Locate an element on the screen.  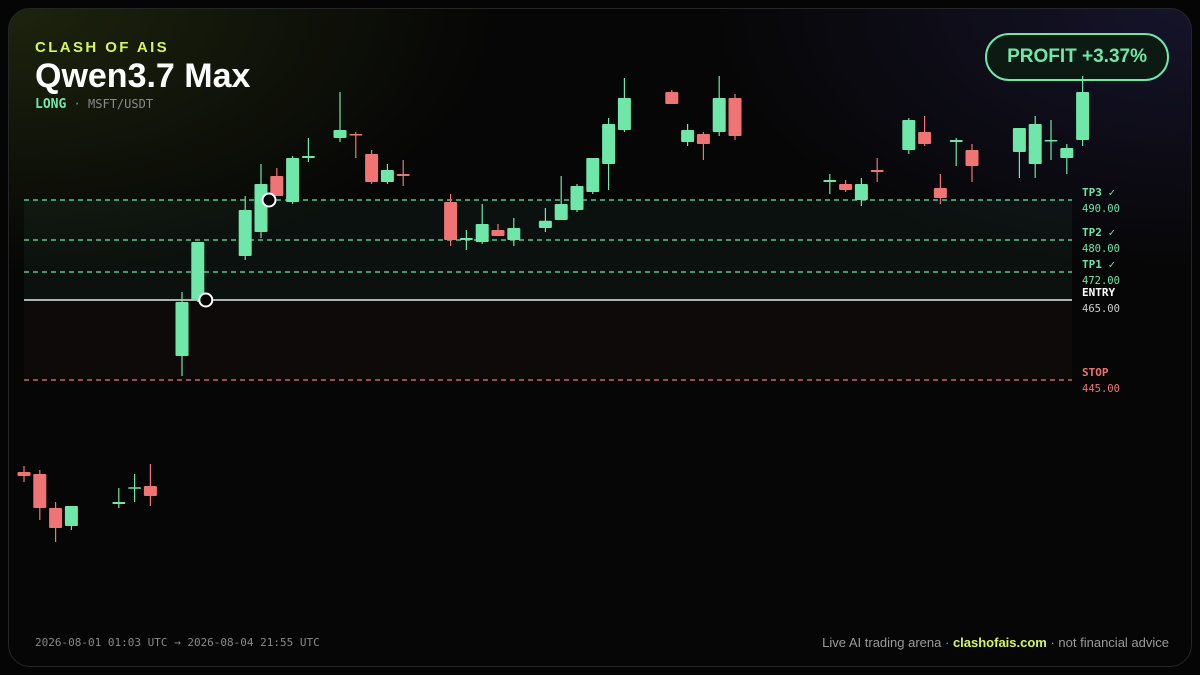
level-price-tp3: 490.00 is located at coordinates (1101, 209).